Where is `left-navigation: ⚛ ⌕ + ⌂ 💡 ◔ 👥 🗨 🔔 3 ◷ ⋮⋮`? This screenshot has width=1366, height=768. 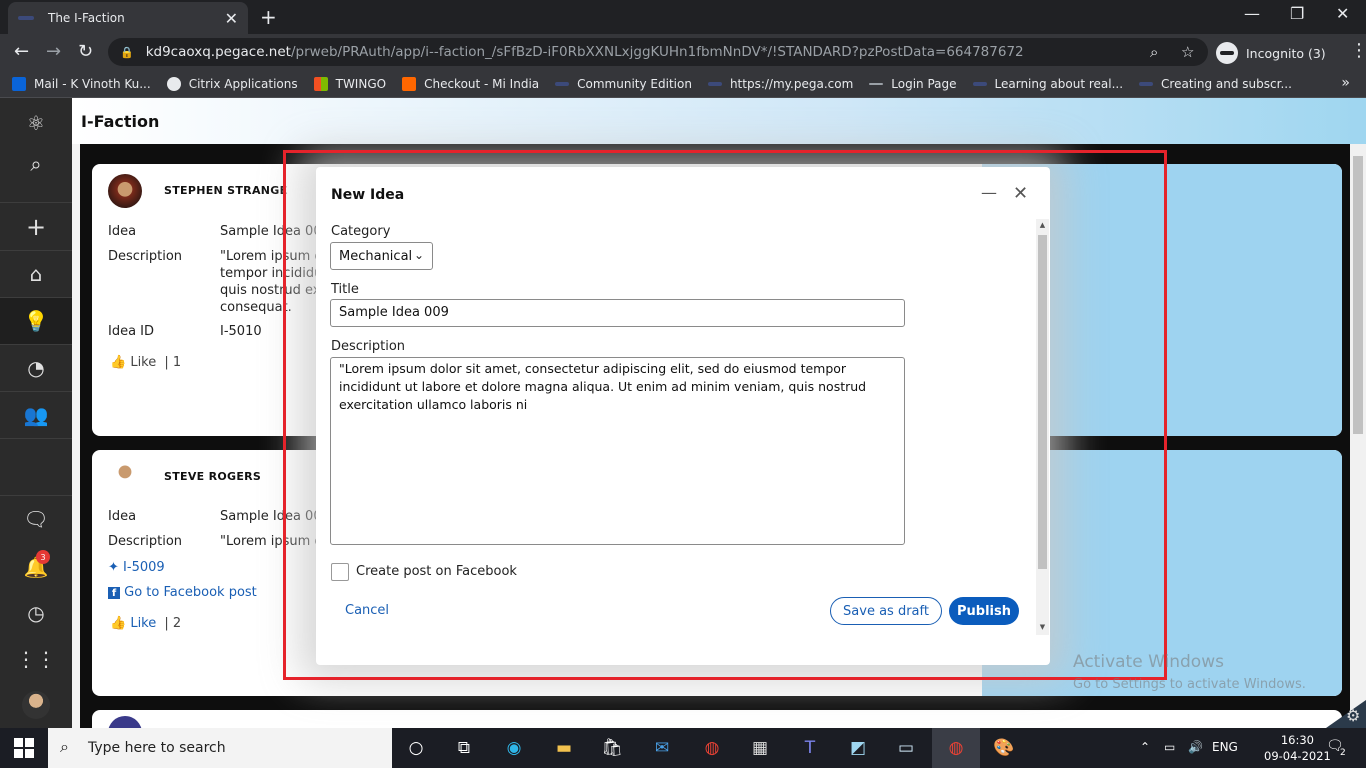
left-navigation: ⚛ ⌕ + ⌂ 💡 ◔ 👥 🗨 🔔 3 ◷ ⋮⋮ is located at coordinates (36, 413).